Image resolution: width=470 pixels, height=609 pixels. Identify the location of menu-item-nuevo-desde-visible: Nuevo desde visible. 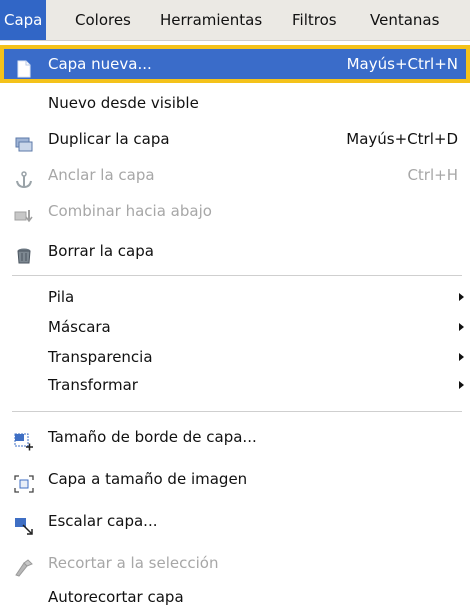
(235, 103).